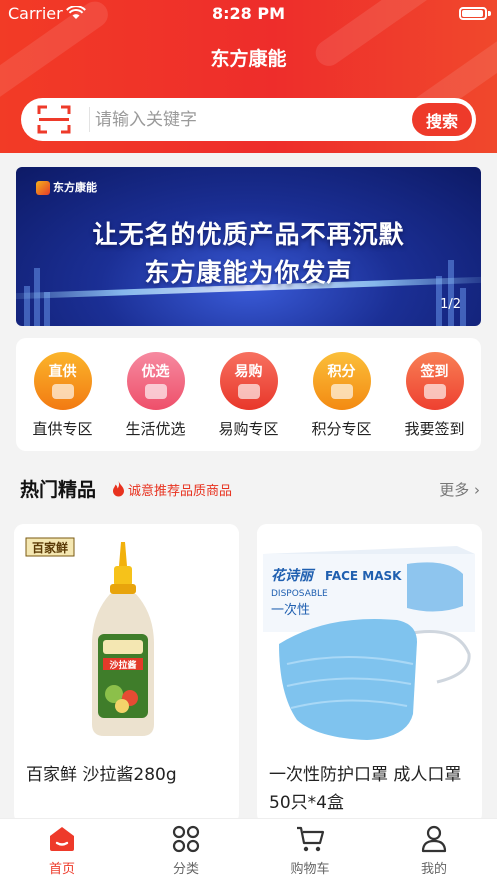 The image size is (497, 883). What do you see at coordinates (299, 594) in the screenshot?
I see `svg-text: DISPOSABLE` at bounding box center [299, 594].